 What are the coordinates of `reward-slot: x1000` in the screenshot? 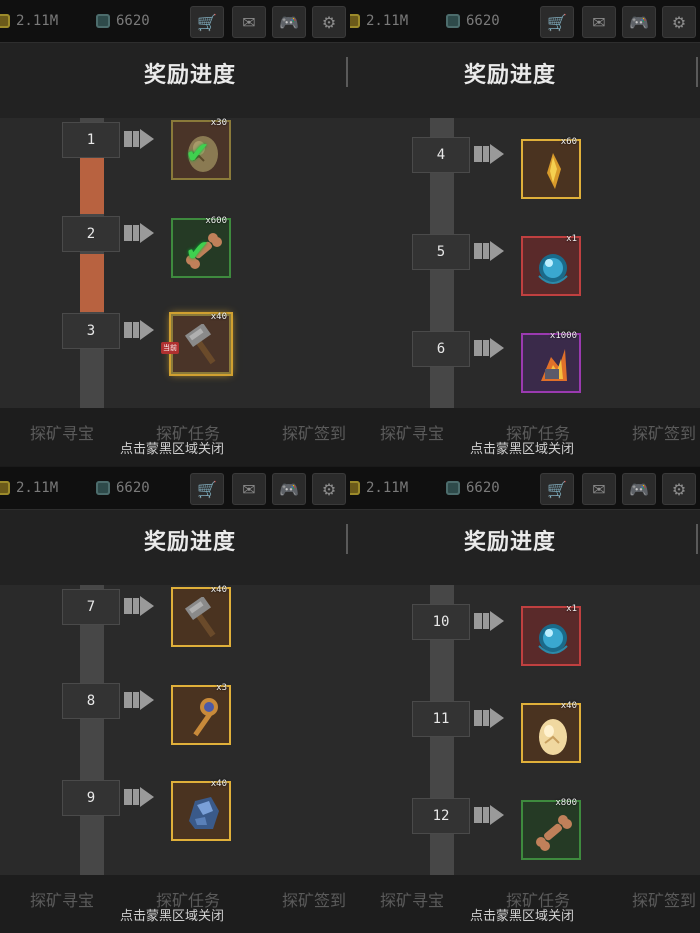 It's located at (551, 362).